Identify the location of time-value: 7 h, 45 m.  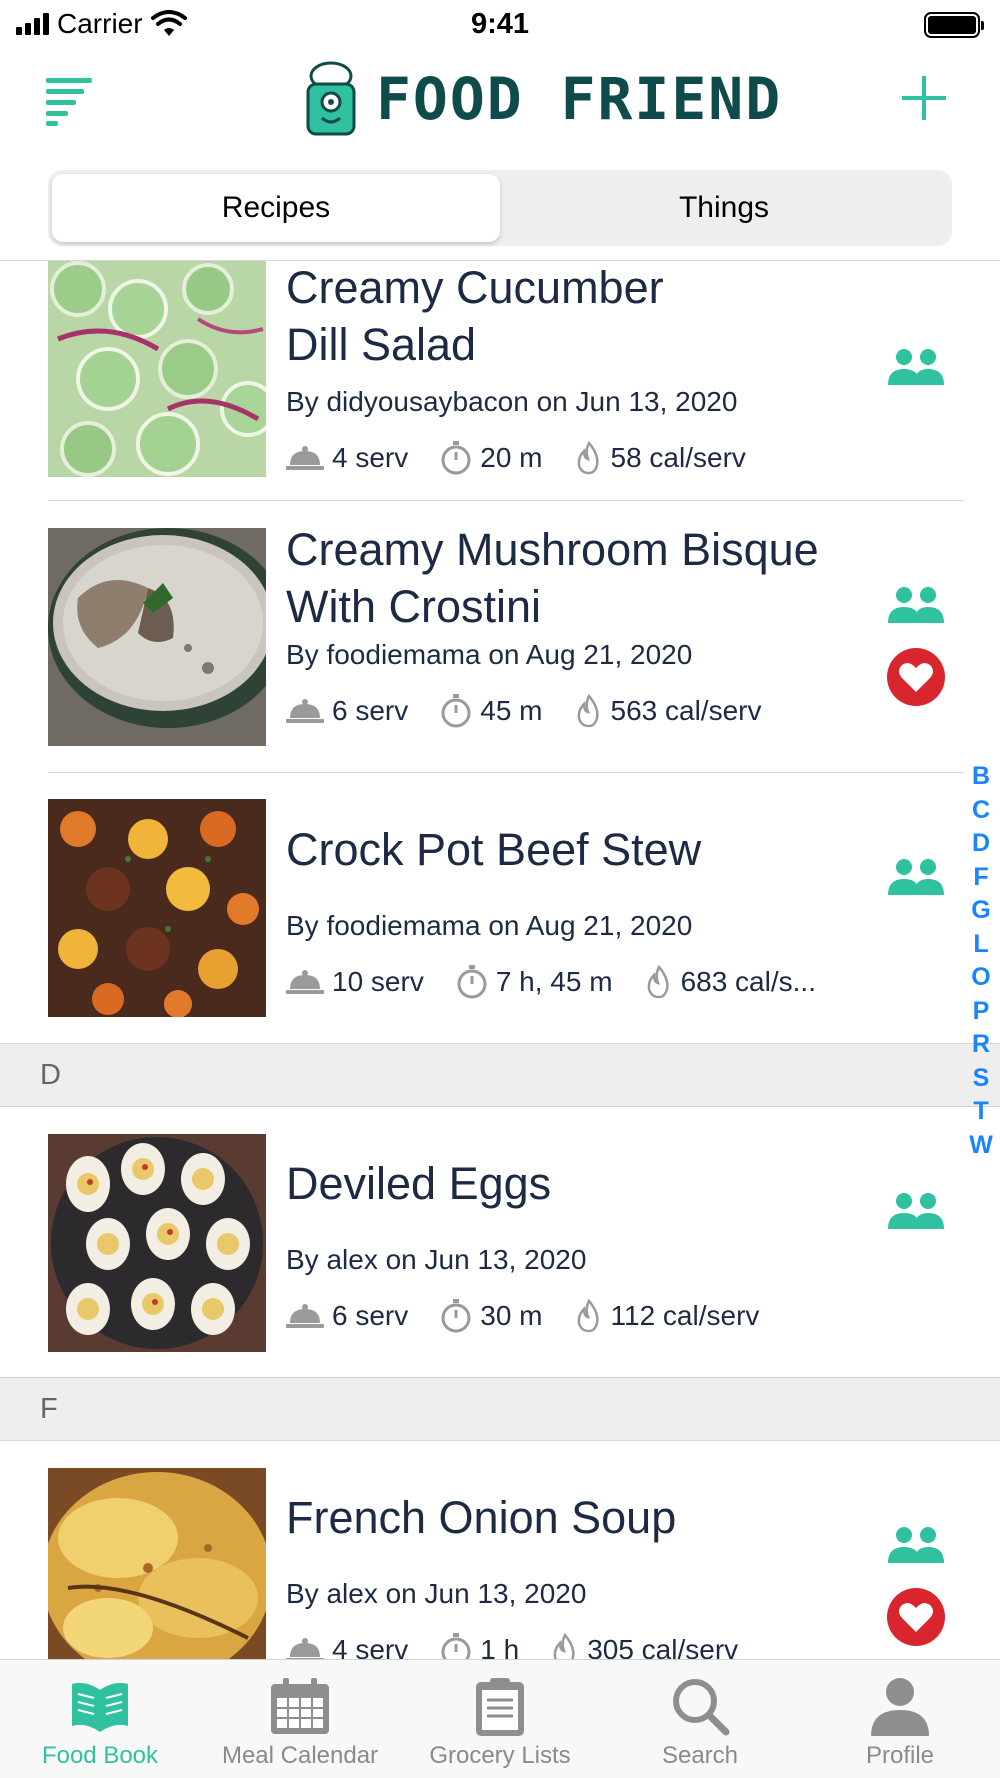
(554, 981).